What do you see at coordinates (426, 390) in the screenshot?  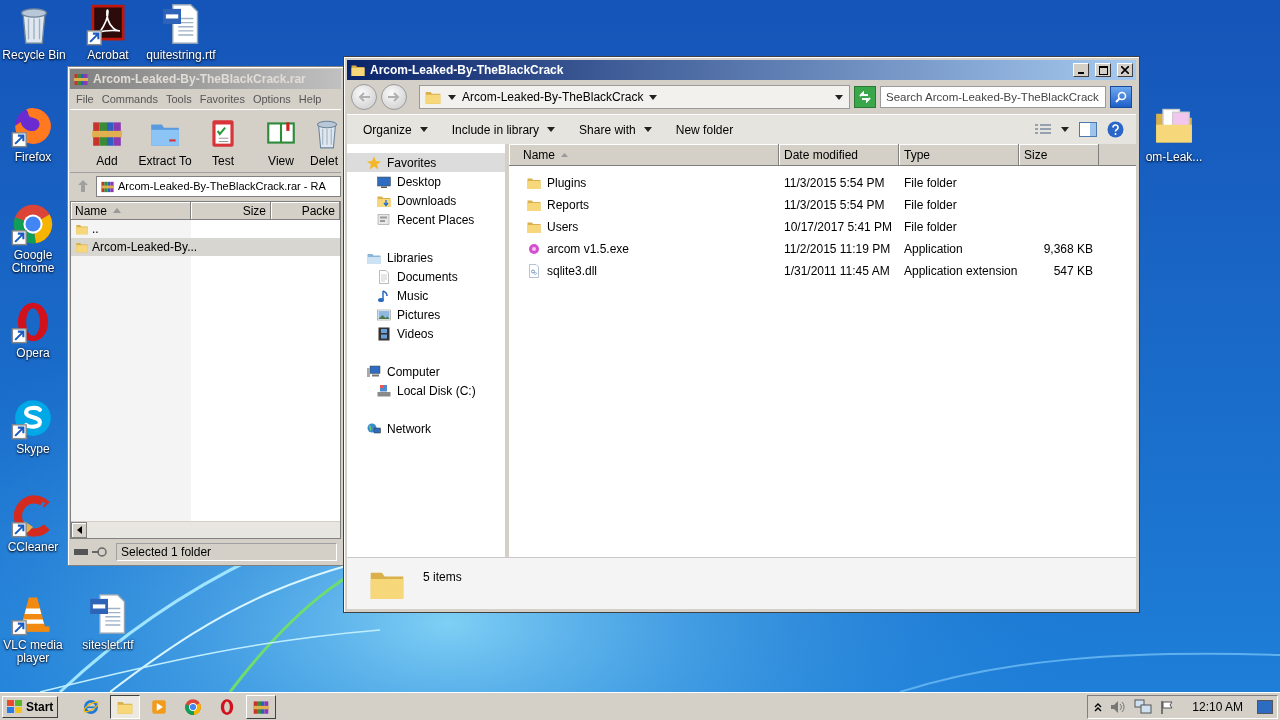 I see `nav-item: Local Disk (C:)` at bounding box center [426, 390].